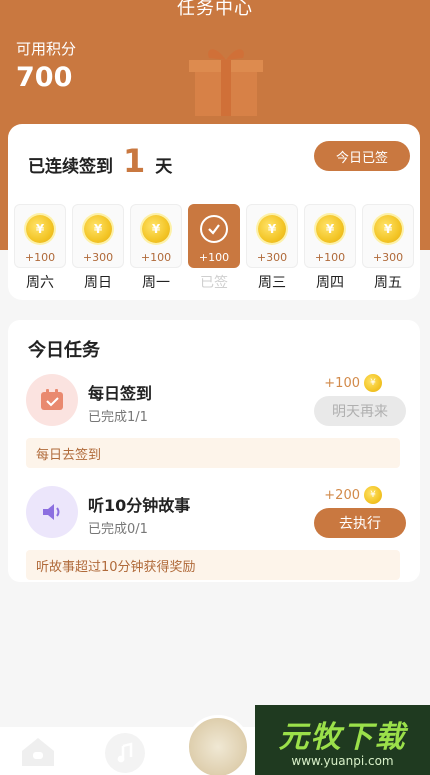 This screenshot has height=775, width=430. I want to click on day-item: ¥ +100 周一, so click(156, 248).